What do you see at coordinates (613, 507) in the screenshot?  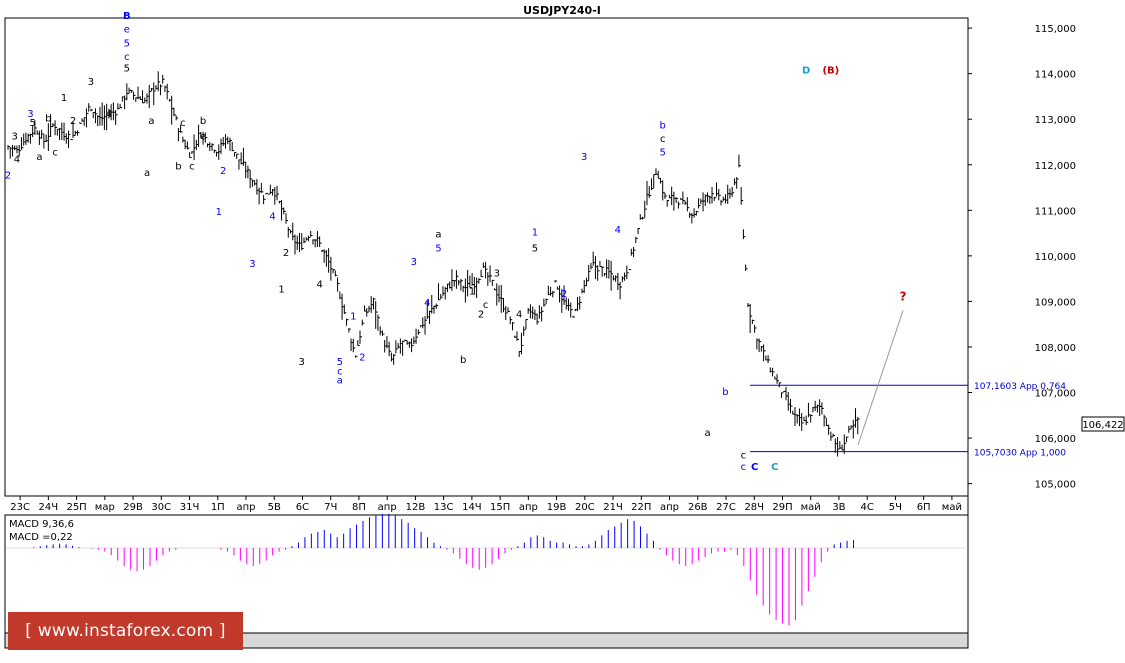 I see `x-tick-label: 21Ч` at bounding box center [613, 507].